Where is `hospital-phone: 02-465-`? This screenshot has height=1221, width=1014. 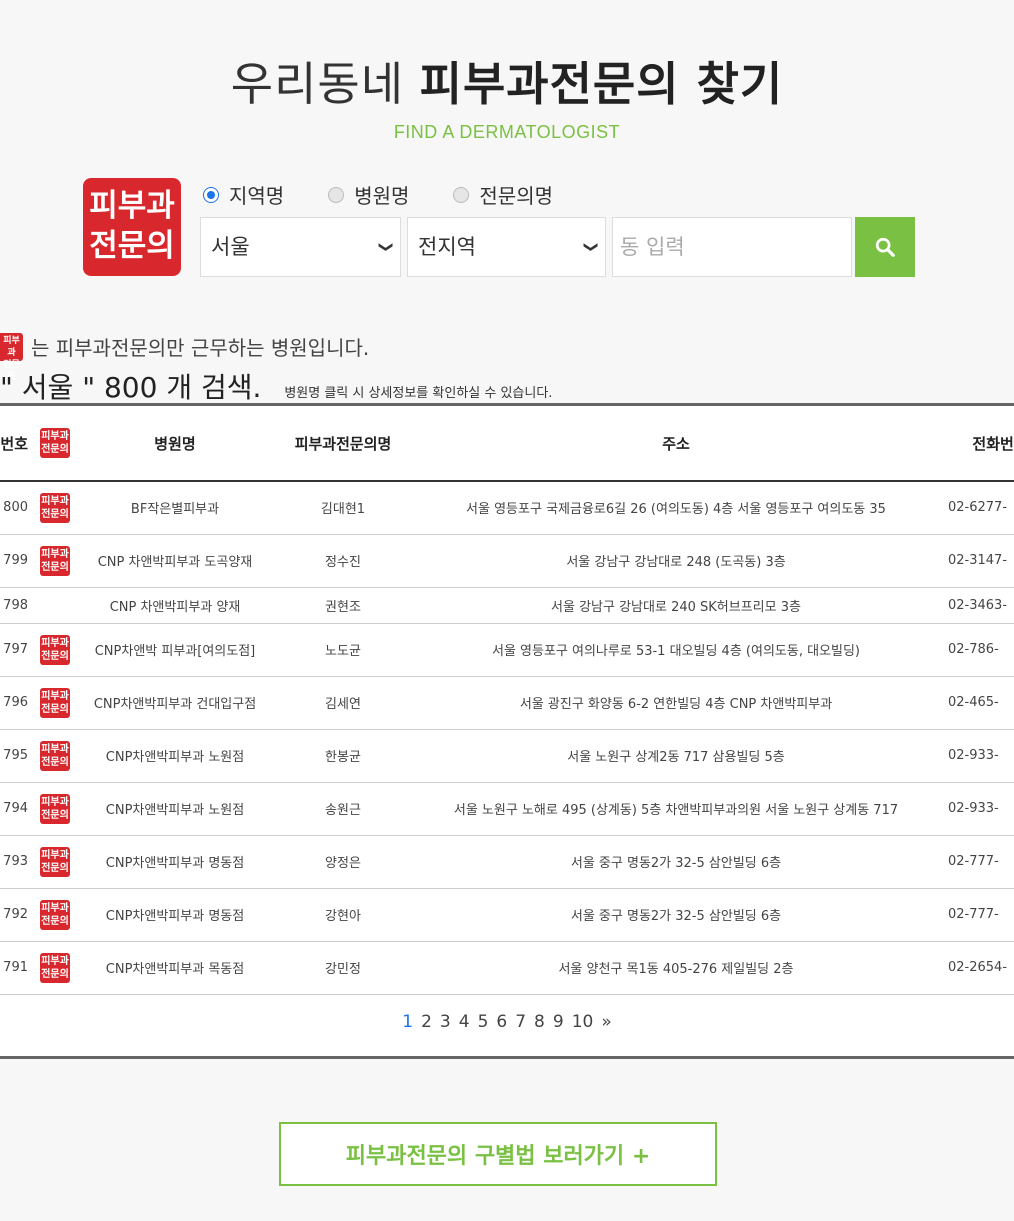 hospital-phone: 02-465- is located at coordinates (976, 703).